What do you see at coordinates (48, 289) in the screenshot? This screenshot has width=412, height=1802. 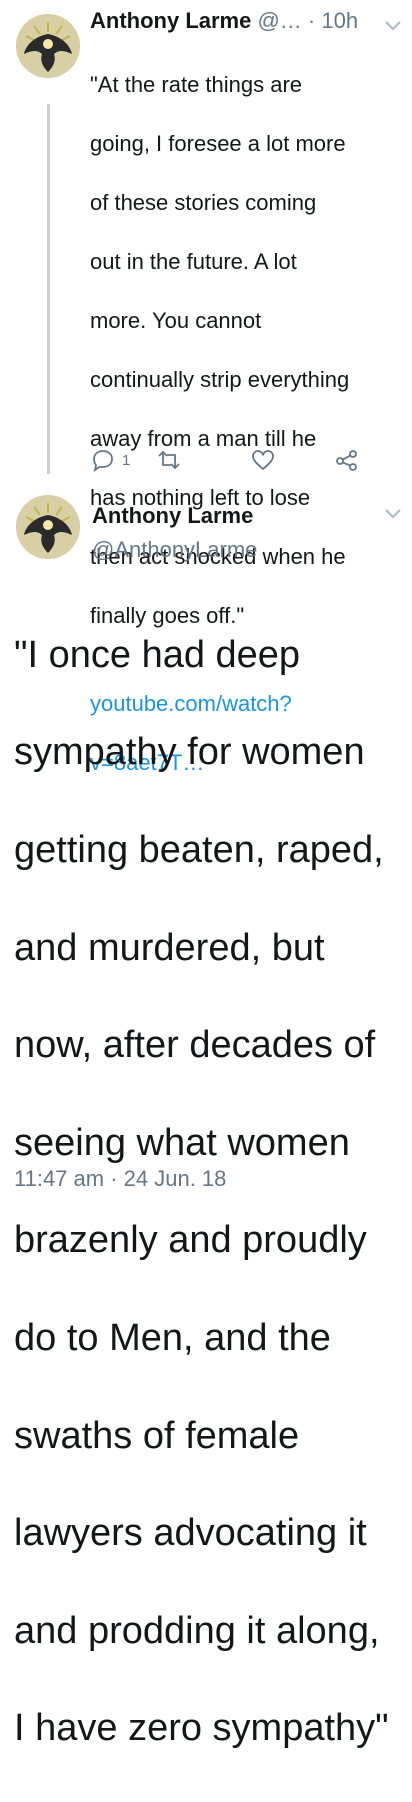 I see `thread-connector-line` at bounding box center [48, 289].